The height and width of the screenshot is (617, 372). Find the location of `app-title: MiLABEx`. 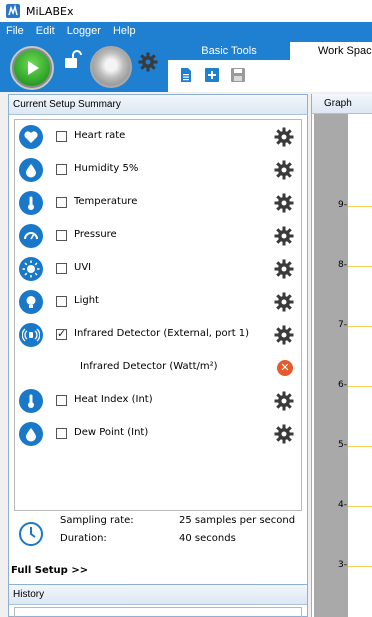

app-title: MiLABEx is located at coordinates (50, 11).